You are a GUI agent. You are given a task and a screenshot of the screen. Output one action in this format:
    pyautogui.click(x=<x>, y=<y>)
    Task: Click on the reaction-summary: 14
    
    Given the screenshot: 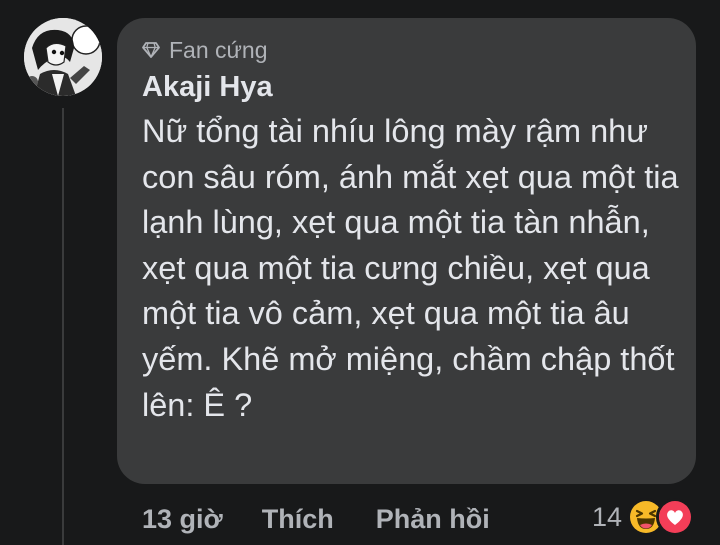 What is the action you would take?
    pyautogui.click(x=643, y=517)
    